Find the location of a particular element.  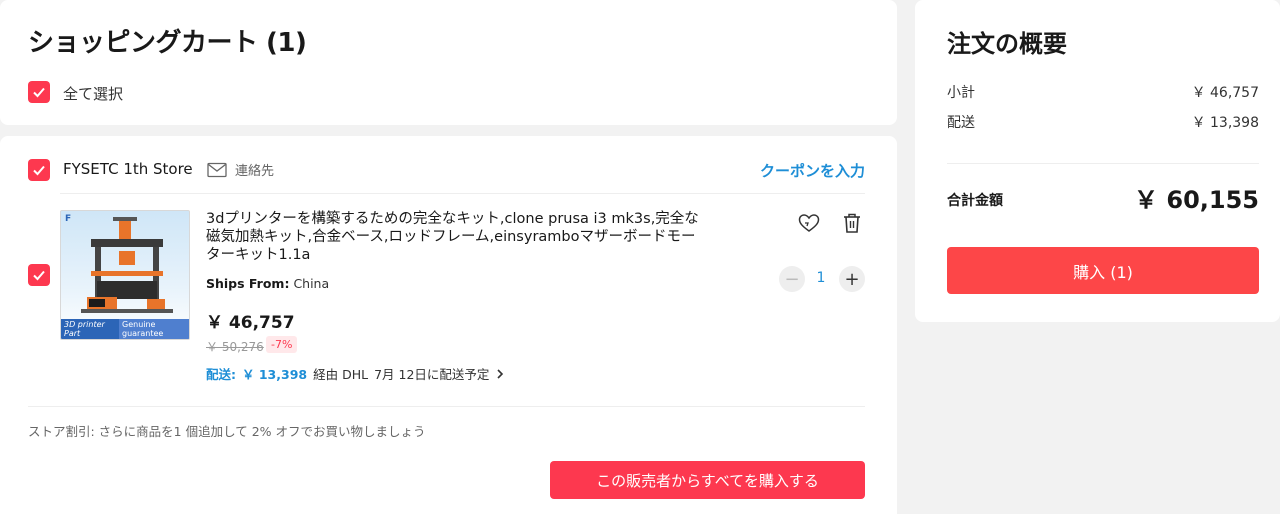

delivery-date: 7月 12日に配送予定 is located at coordinates (432, 374).